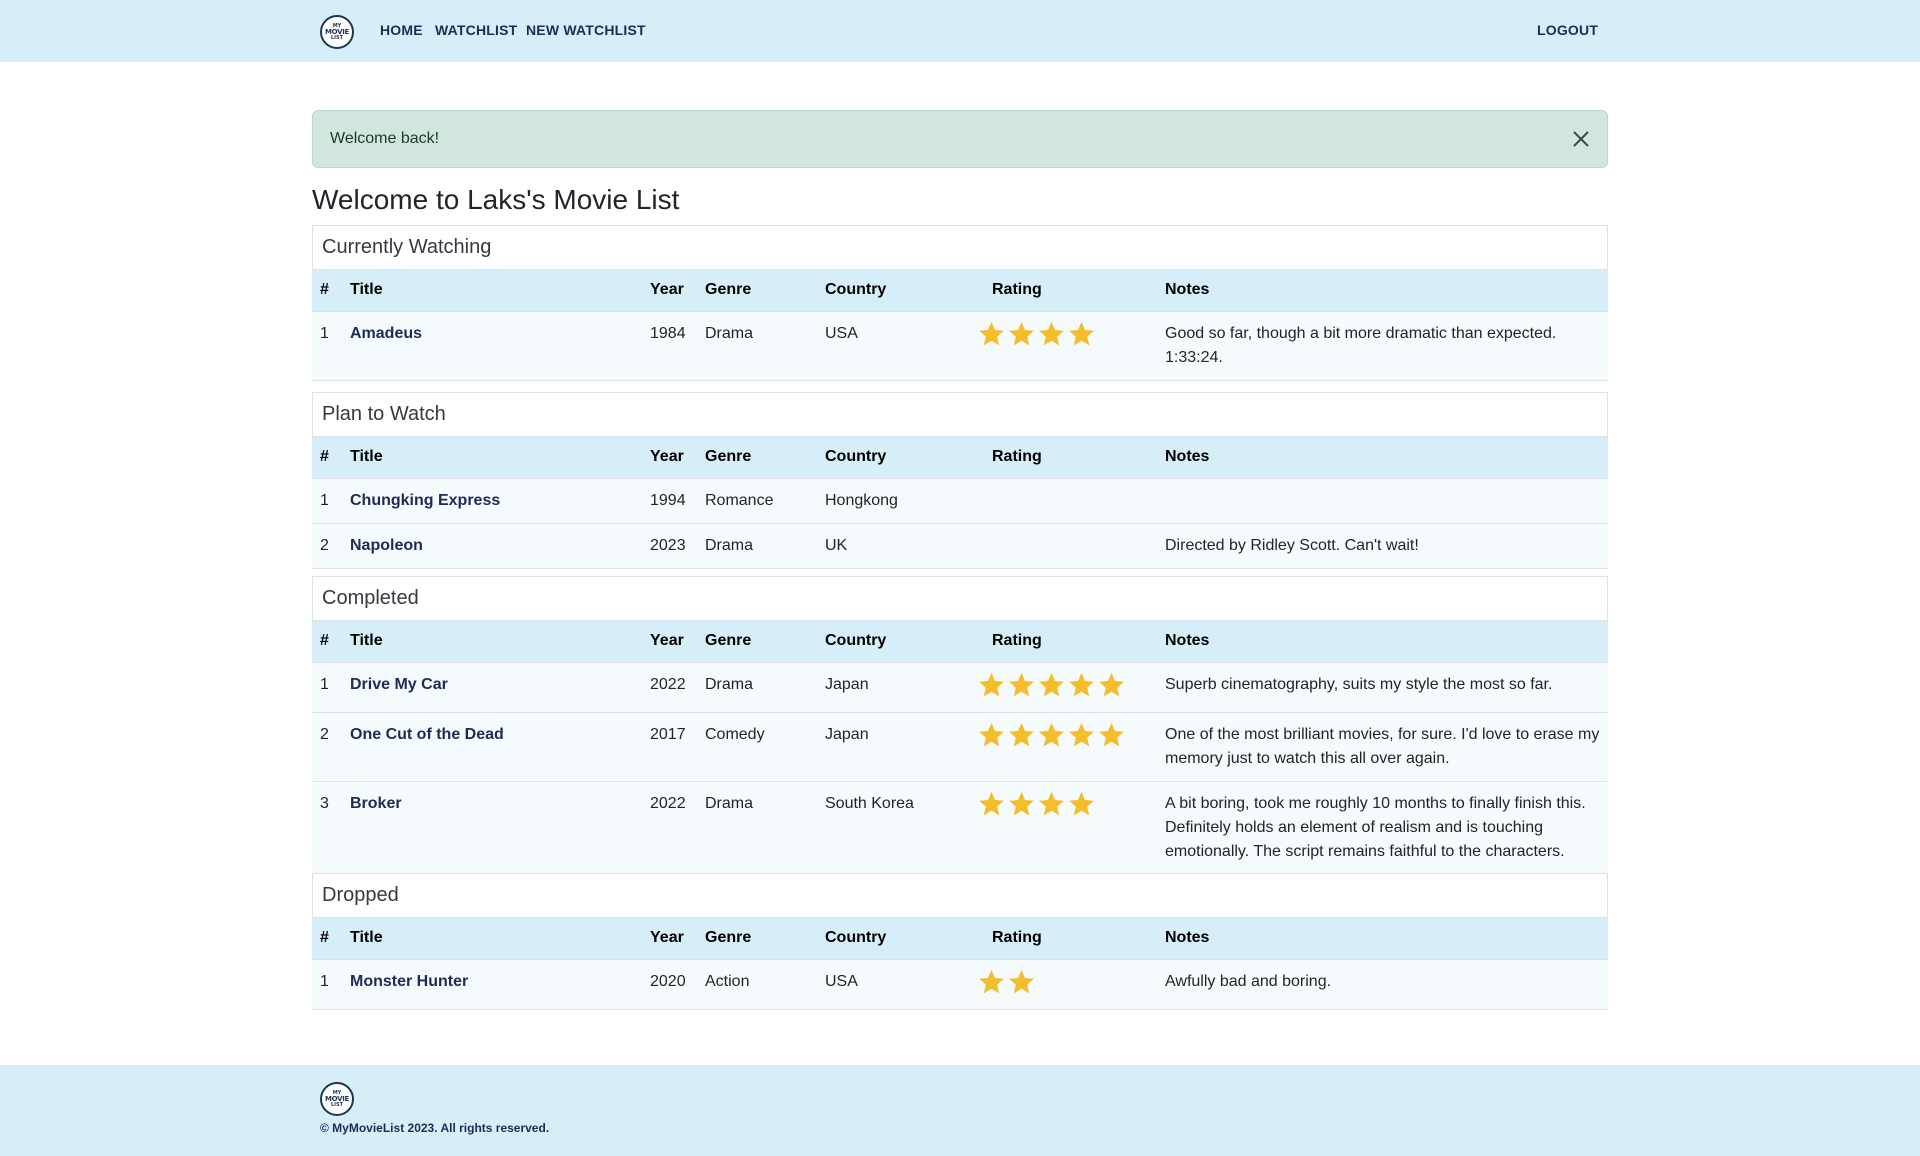 The image size is (1920, 1156). What do you see at coordinates (401, 30) in the screenshot?
I see `nav-link-home: HOME` at bounding box center [401, 30].